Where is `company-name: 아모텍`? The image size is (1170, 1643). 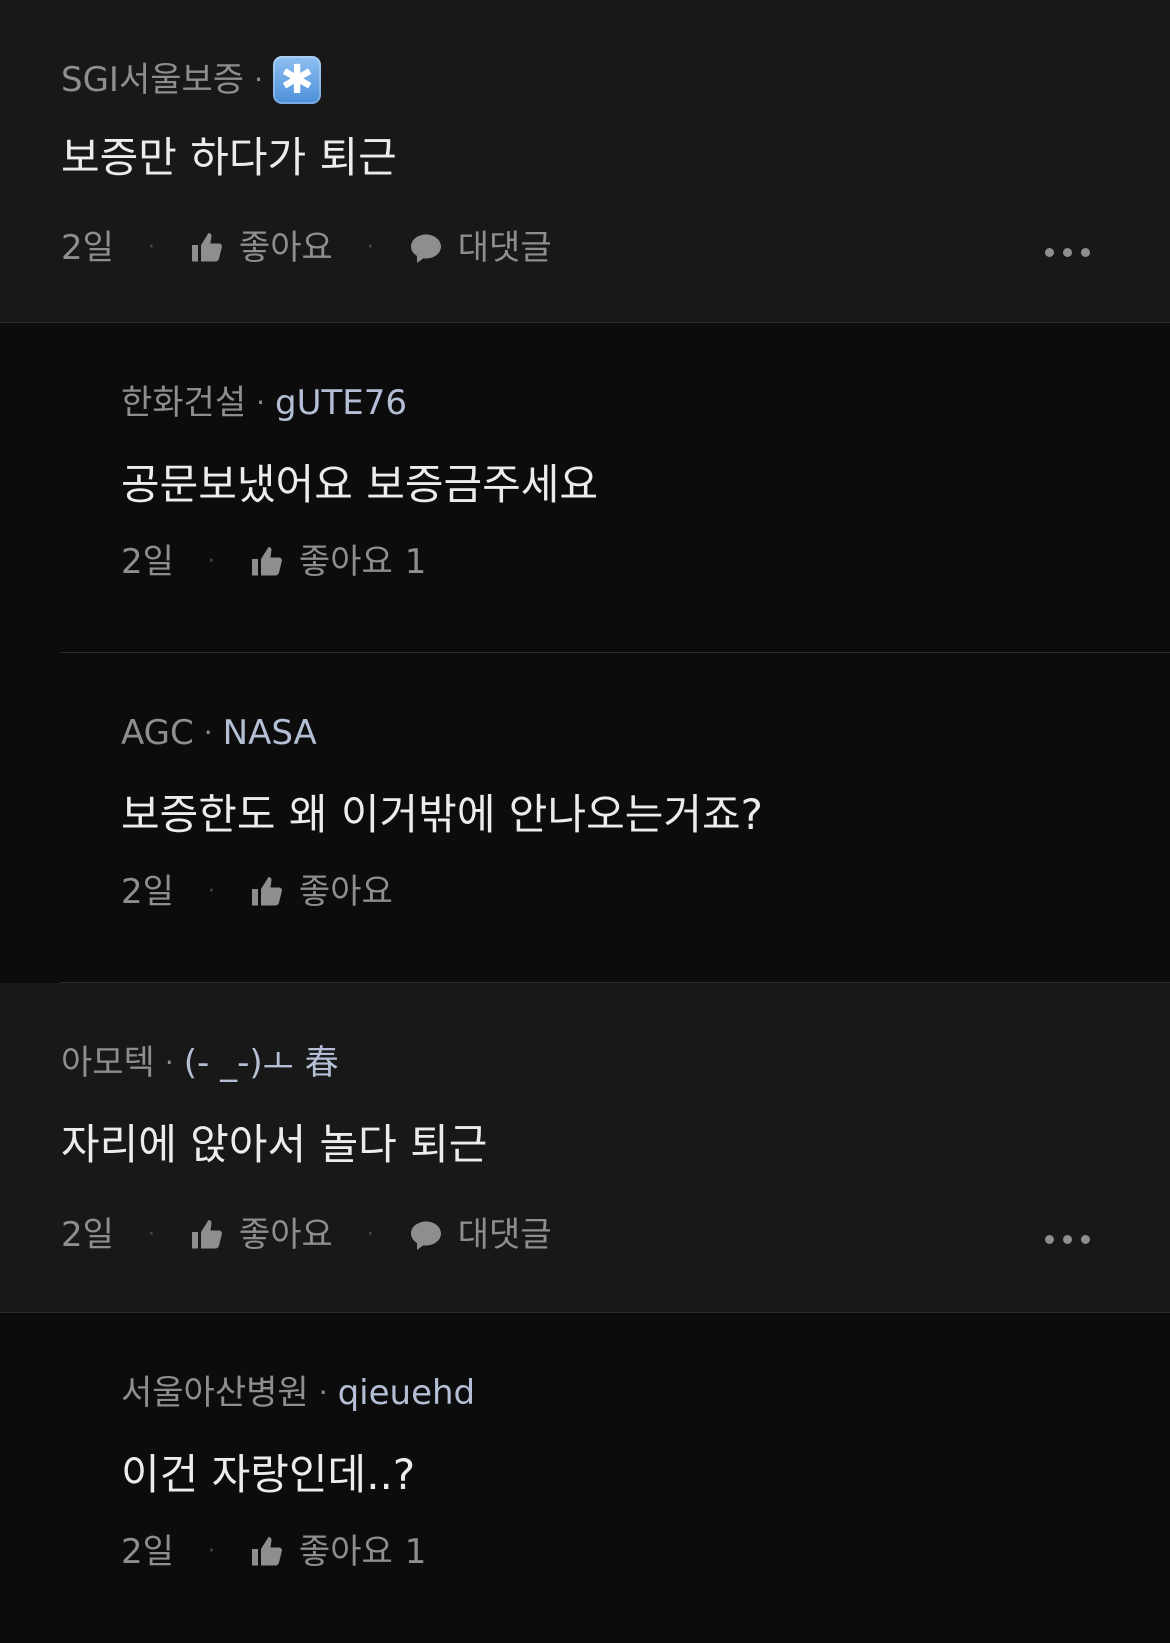
company-name: 아모텍 is located at coordinates (108, 1063).